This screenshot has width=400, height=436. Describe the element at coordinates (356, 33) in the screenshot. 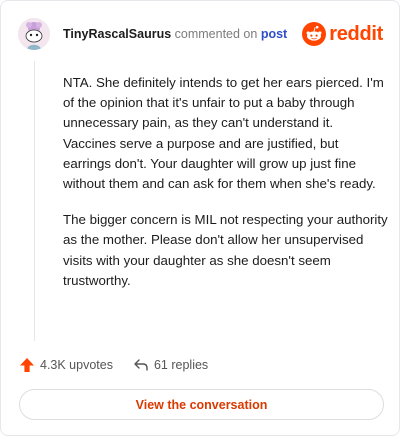

I see `reddit-wordmark: reddit` at that location.